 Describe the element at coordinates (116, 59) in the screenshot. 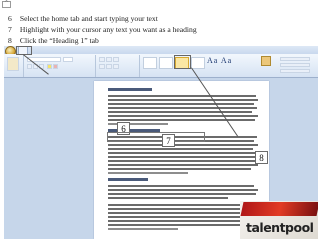

I see `indent-icon` at that location.